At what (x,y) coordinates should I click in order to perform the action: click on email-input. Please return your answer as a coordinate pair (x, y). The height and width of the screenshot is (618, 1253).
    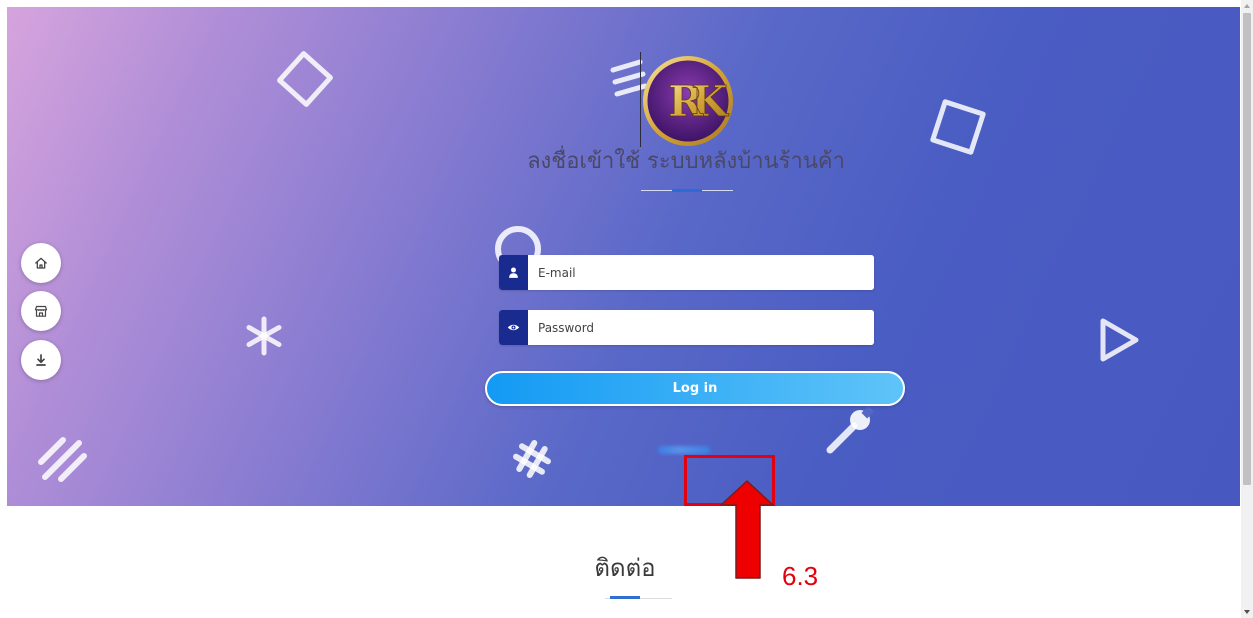
    Looking at the image, I should click on (701, 272).